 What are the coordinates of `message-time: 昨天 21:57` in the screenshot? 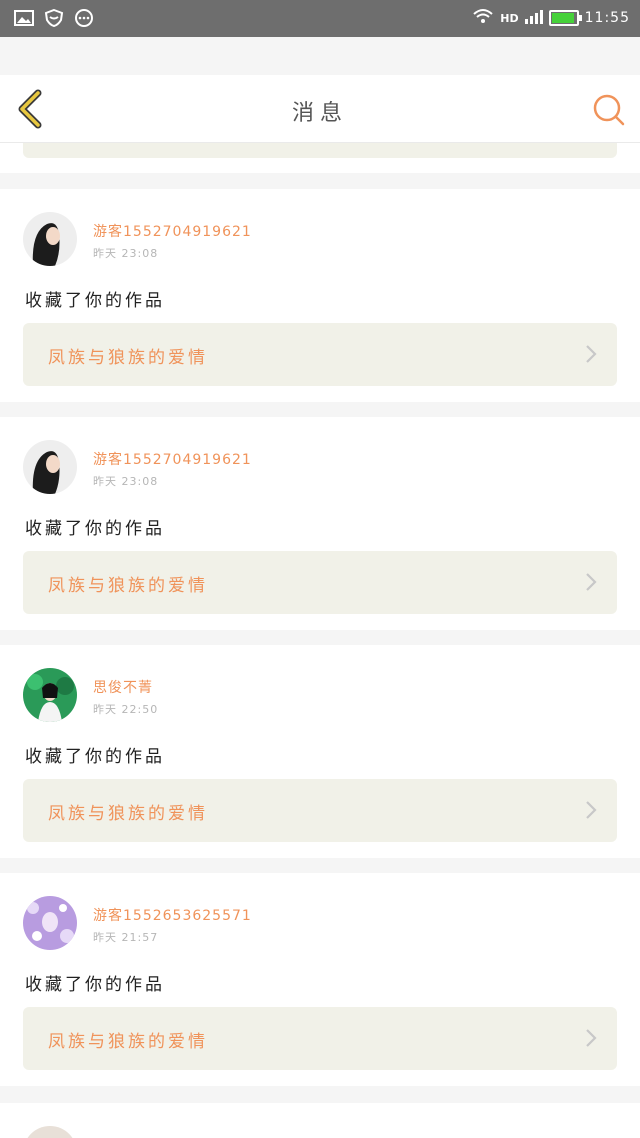 It's located at (126, 937).